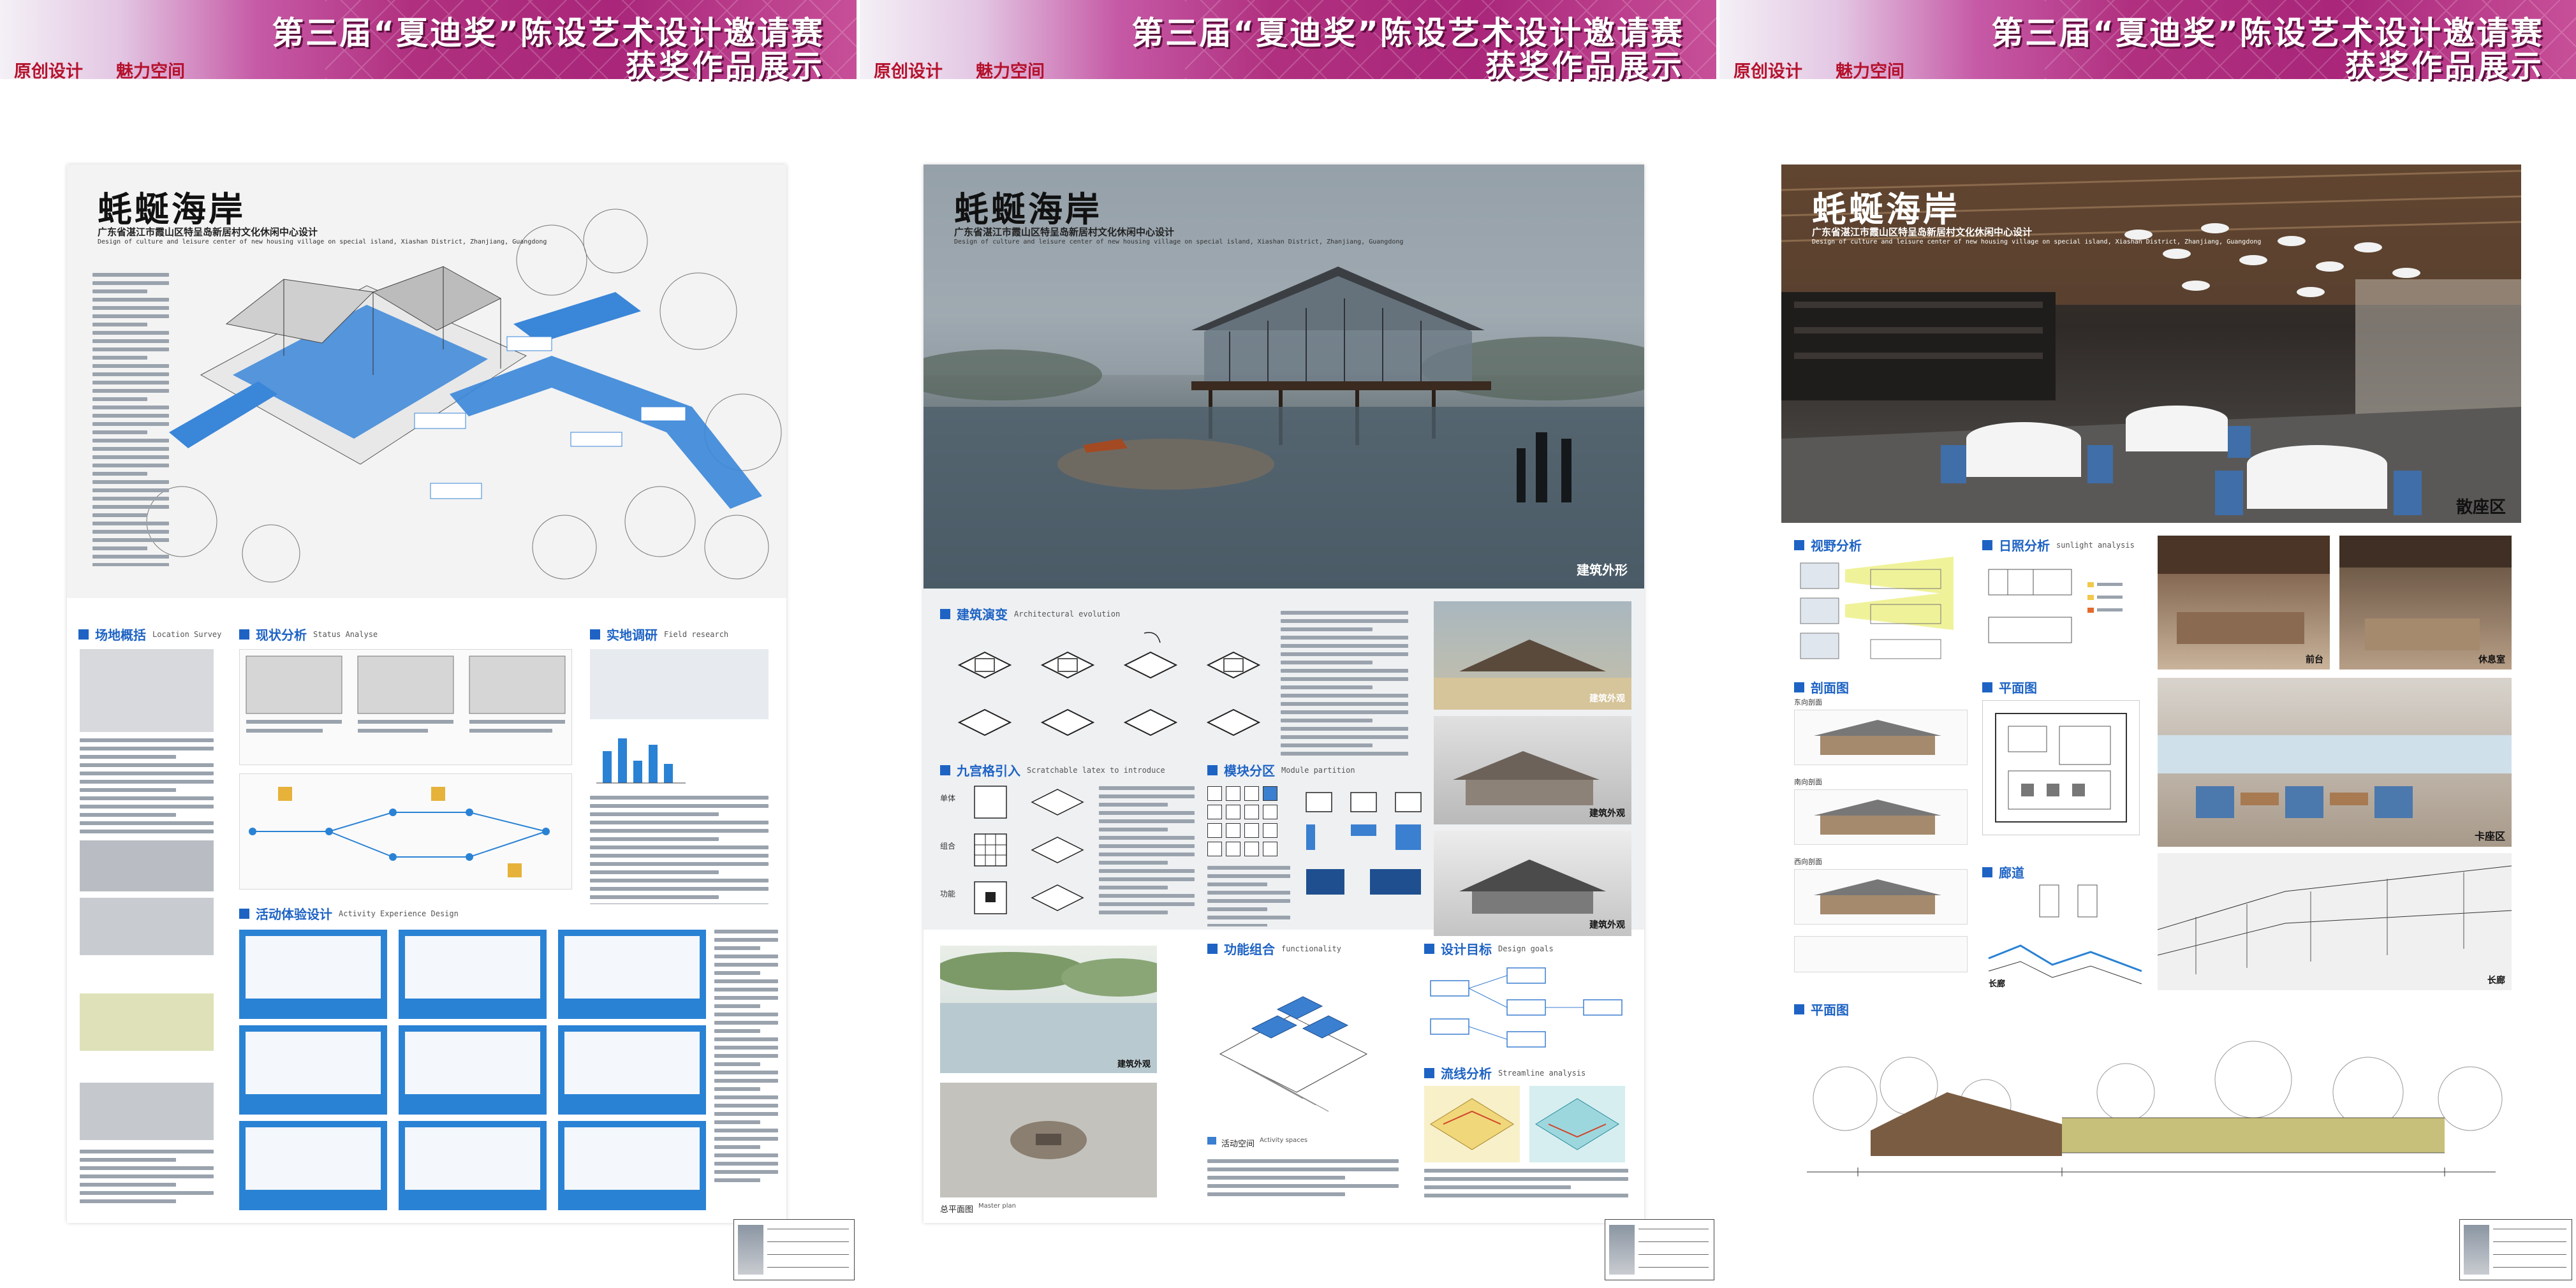 Image resolution: width=2576 pixels, height=1288 pixels. Describe the element at coordinates (1532, 770) in the screenshot. I see `exterior-photo-2: 建筑外观` at that location.